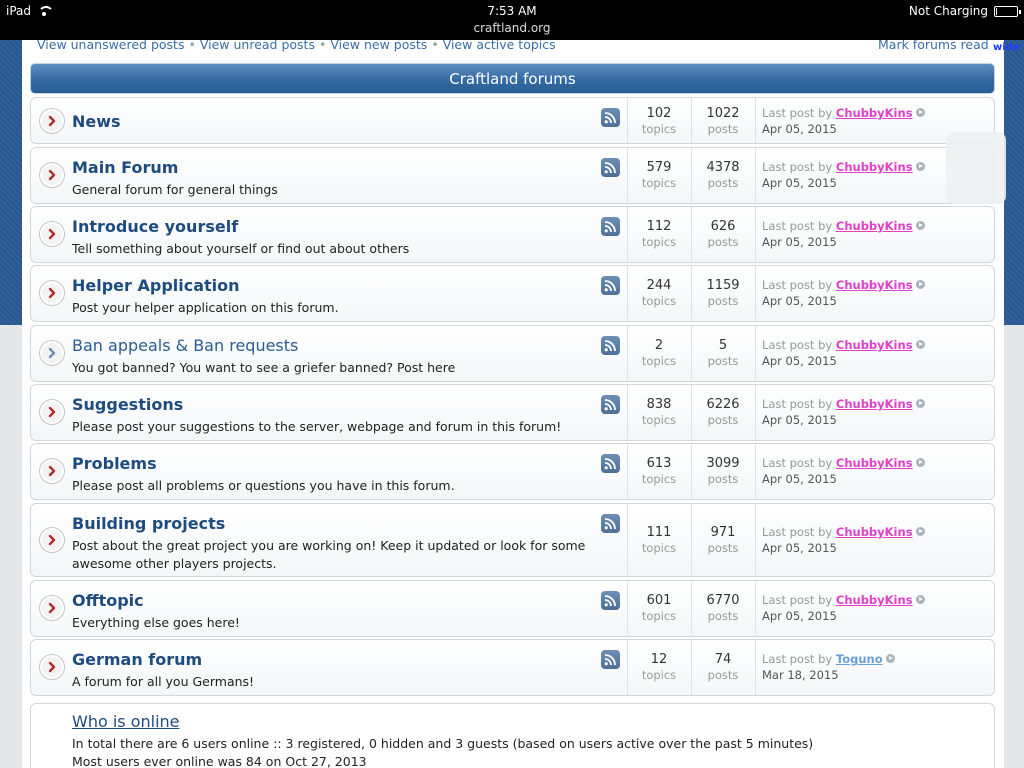  I want to click on forum-title-link: Helper Application, so click(156, 285).